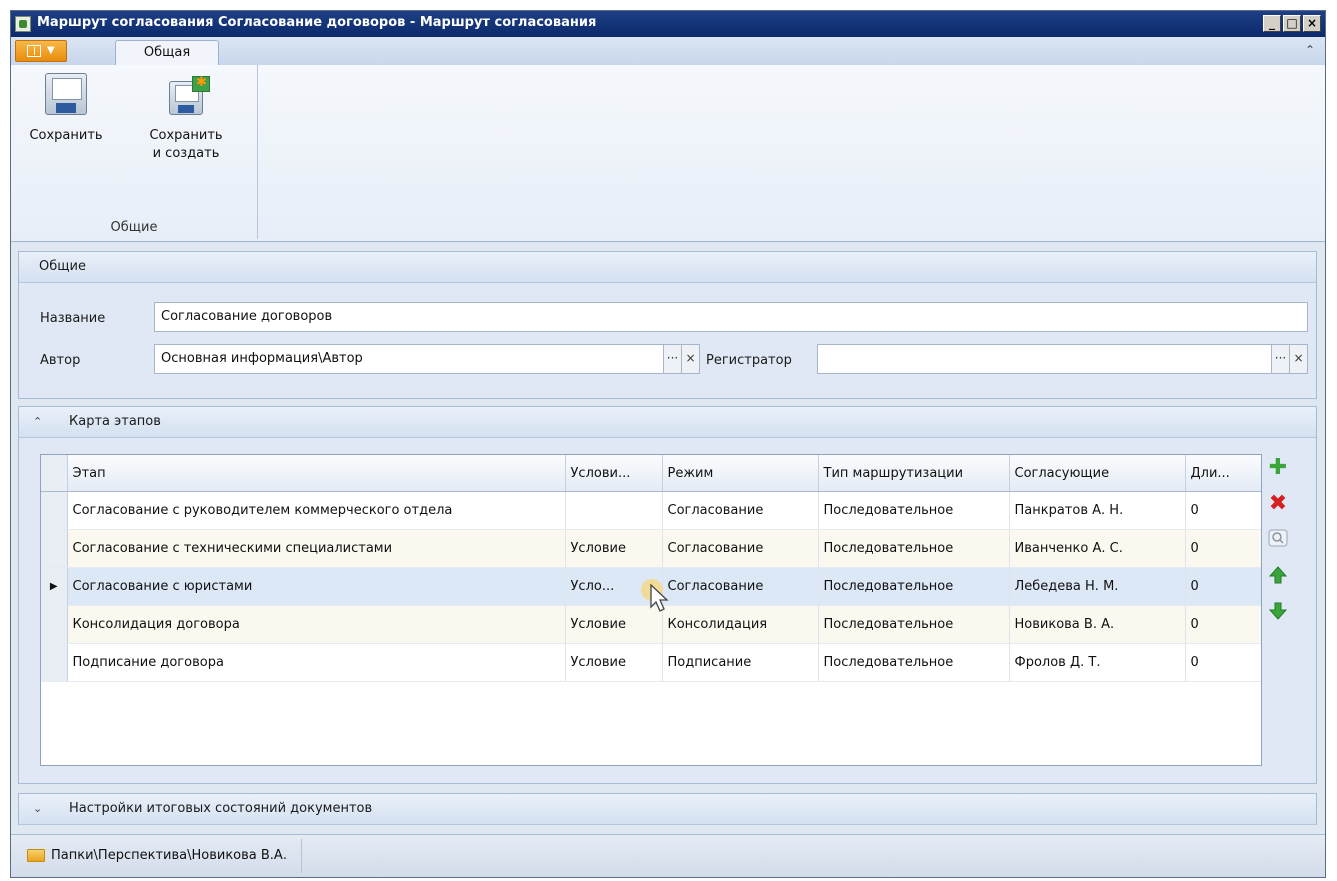  What do you see at coordinates (1097, 624) in the screenshot?
I see `cell-approvers: Новикова В. А.` at bounding box center [1097, 624].